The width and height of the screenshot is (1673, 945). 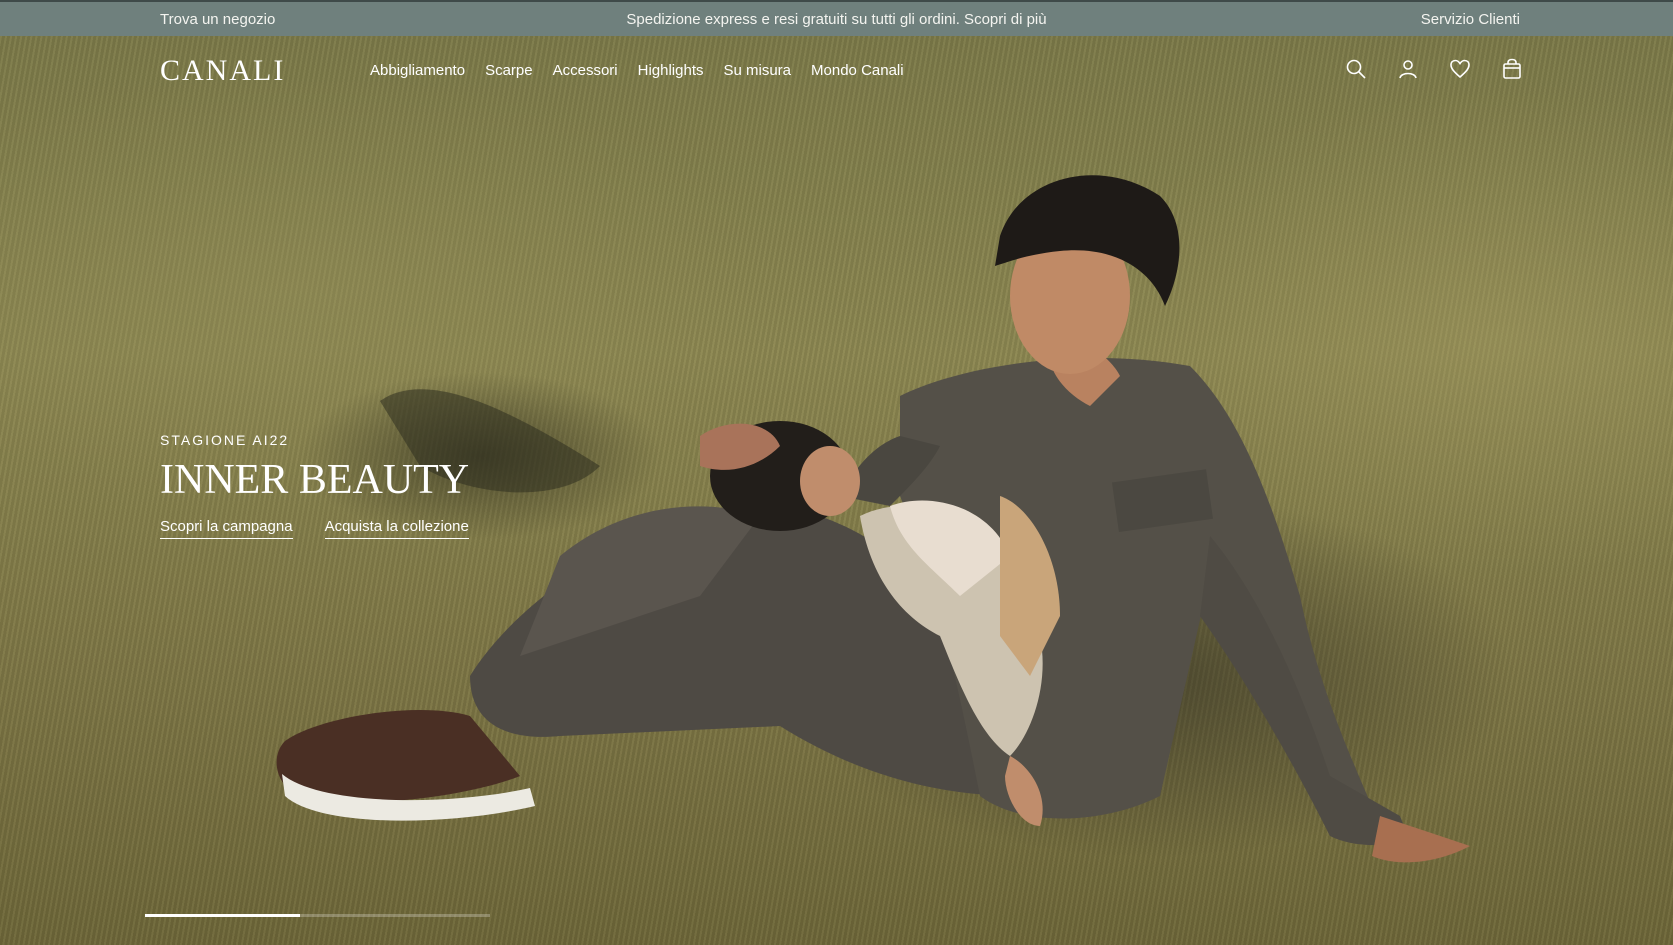 What do you see at coordinates (1434, 69) in the screenshot?
I see `header-actions` at bounding box center [1434, 69].